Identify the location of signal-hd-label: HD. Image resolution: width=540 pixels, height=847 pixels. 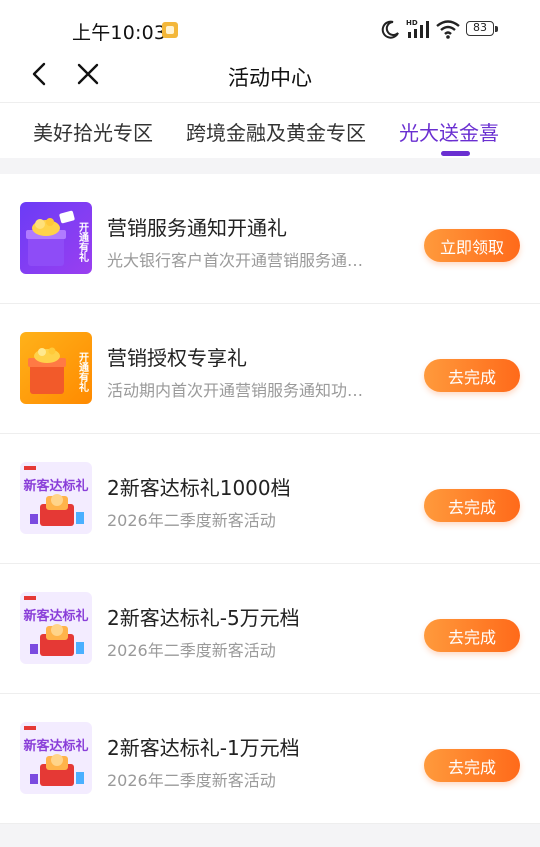
(412, 23).